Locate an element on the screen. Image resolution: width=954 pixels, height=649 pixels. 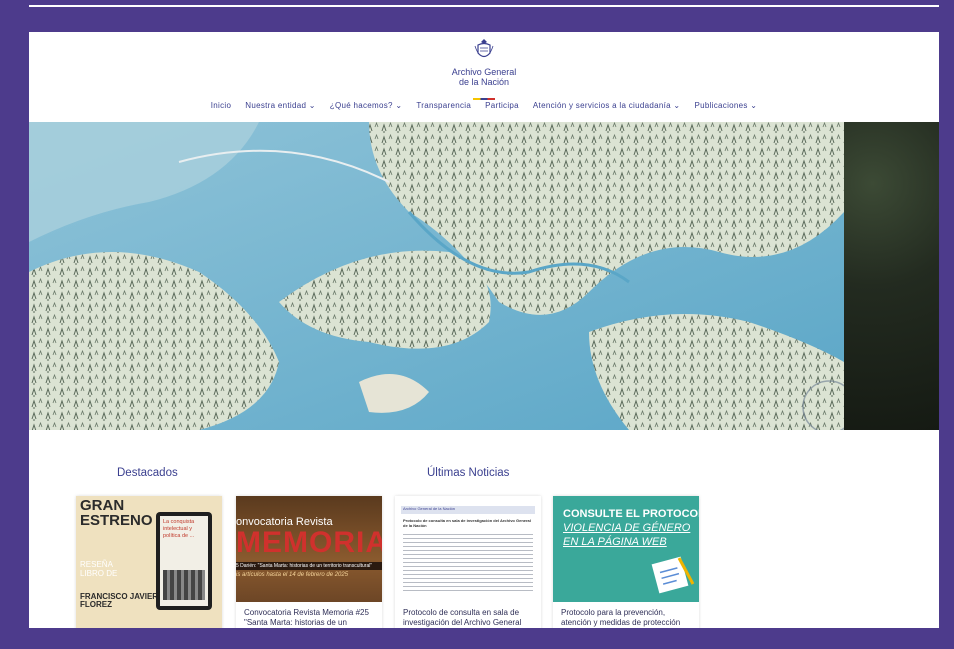
book-cover-photo is located at coordinates (184, 585).